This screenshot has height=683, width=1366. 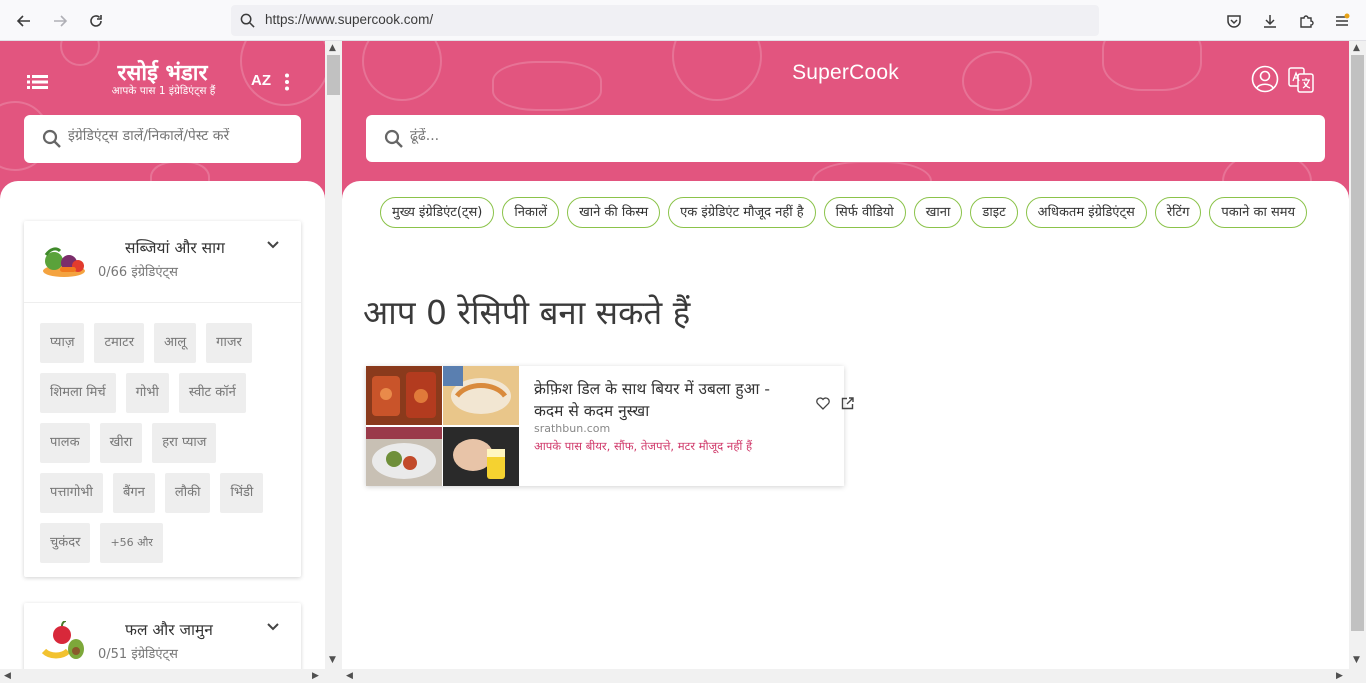 What do you see at coordinates (175, 248) in the screenshot?
I see `category-title: सब्जियां और साग` at bounding box center [175, 248].